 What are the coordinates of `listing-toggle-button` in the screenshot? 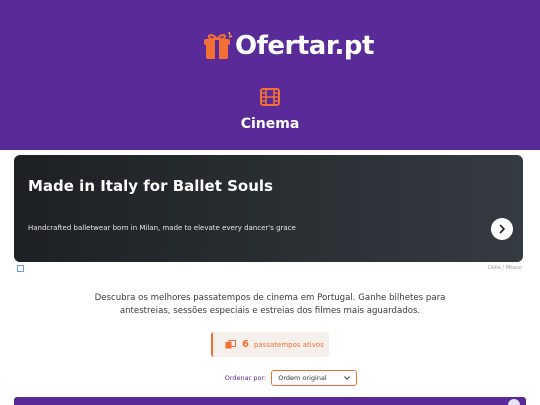 It's located at (514, 402).